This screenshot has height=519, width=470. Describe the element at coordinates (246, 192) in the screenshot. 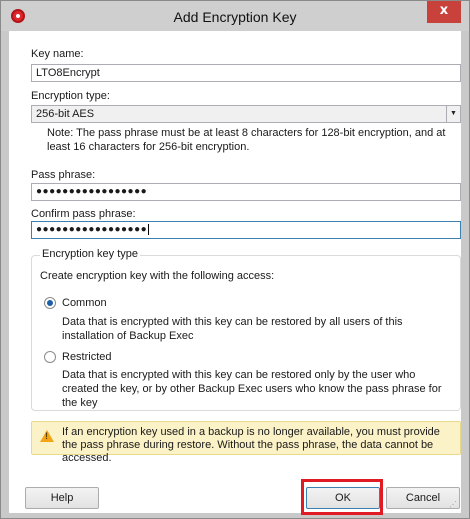

I see `pass-phrase-input: ●●●●●●●●●●●●●●●●●` at that location.